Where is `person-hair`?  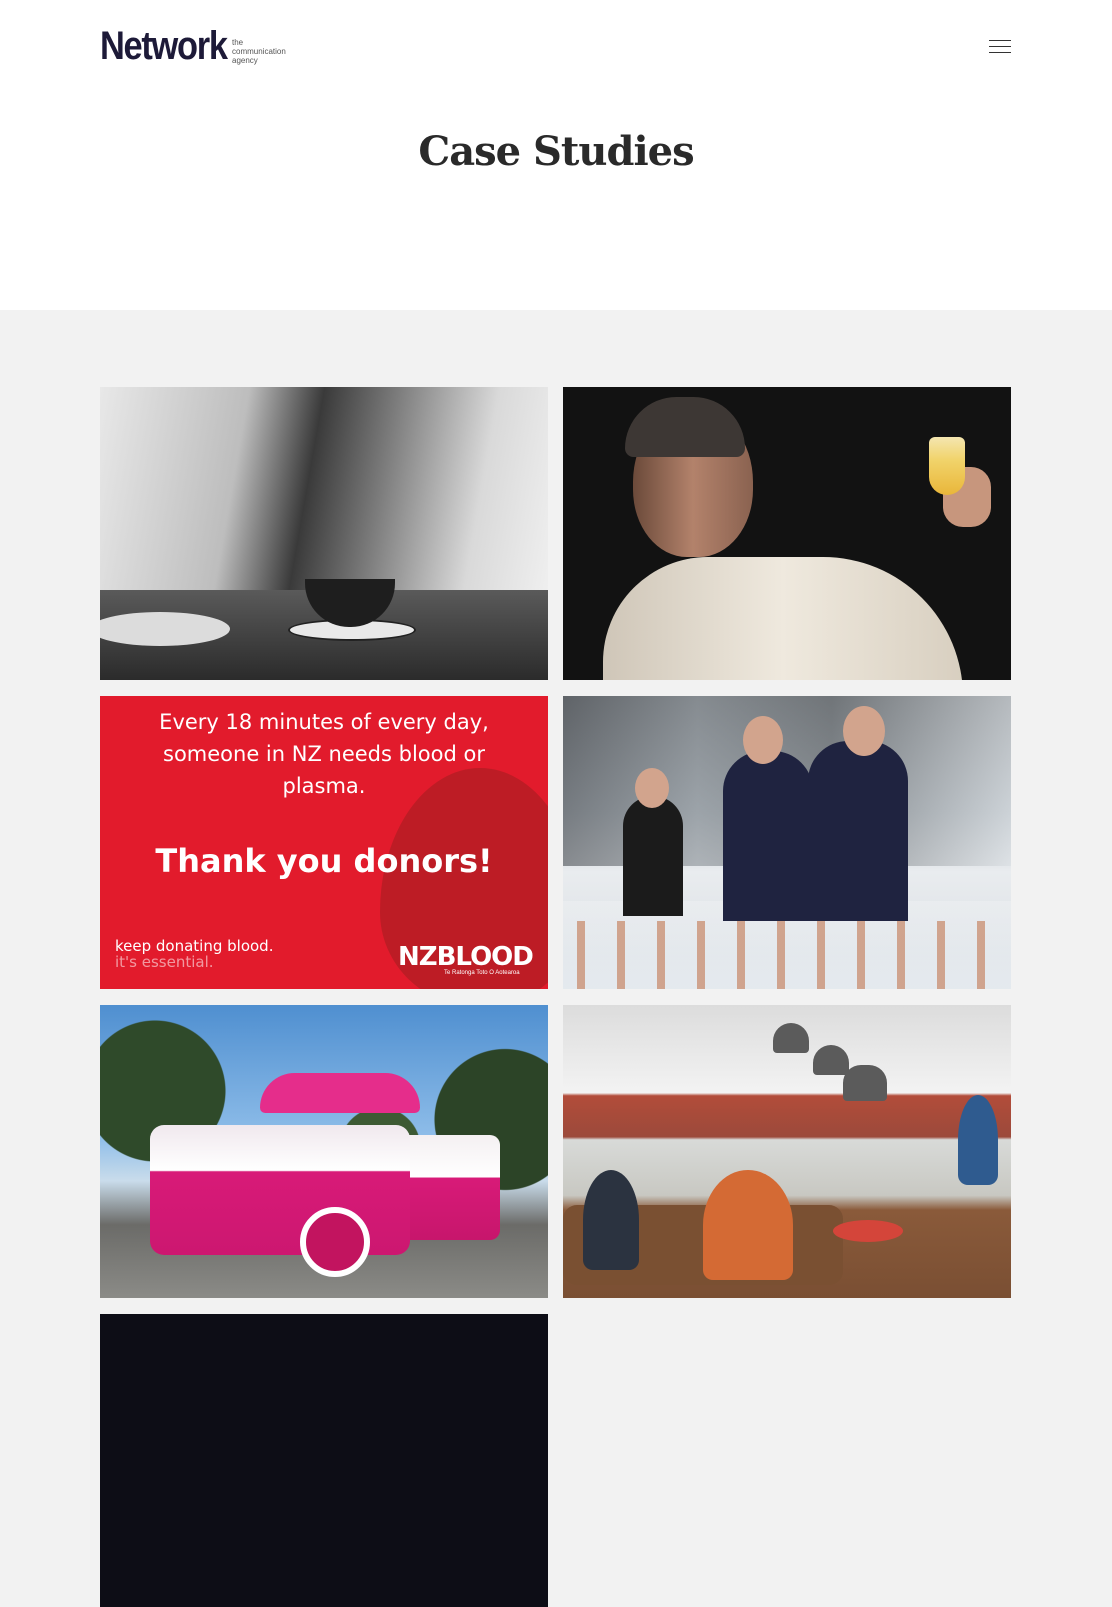 person-hair is located at coordinates (685, 427).